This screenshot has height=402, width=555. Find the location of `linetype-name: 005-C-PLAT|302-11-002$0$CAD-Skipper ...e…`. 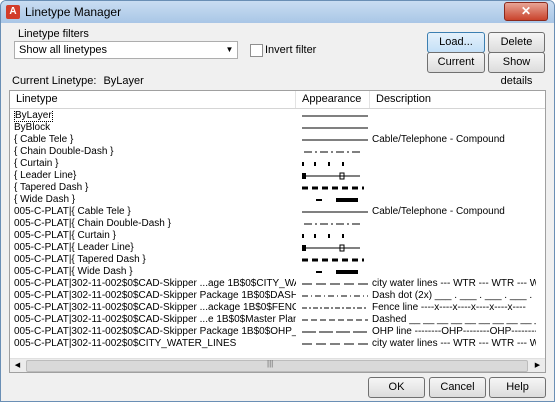

linetype-name: 005-C-PLAT|302-11-002$0$CAD-Skipper ...e… is located at coordinates (155, 320).